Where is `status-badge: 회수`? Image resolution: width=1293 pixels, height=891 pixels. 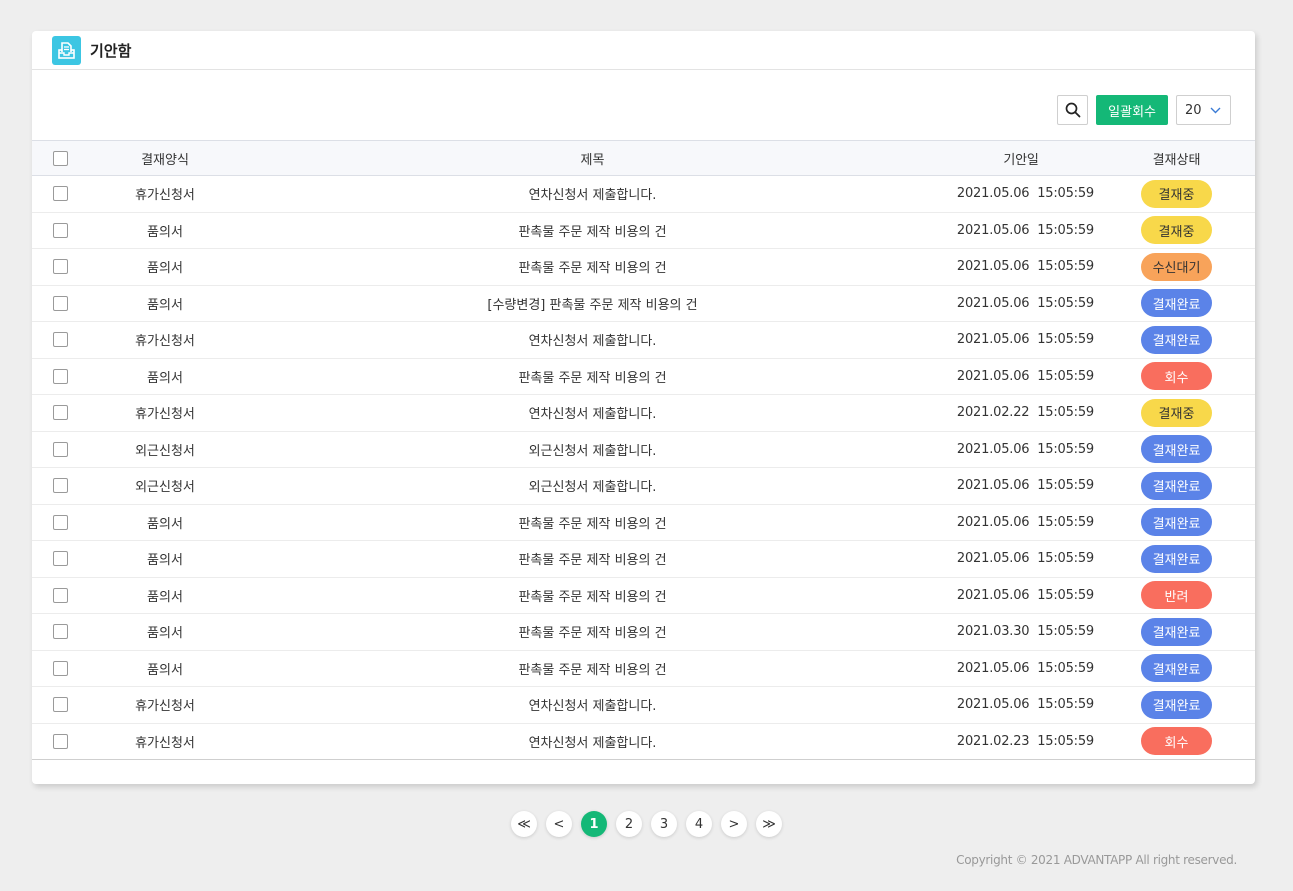 status-badge: 회수 is located at coordinates (1176, 376).